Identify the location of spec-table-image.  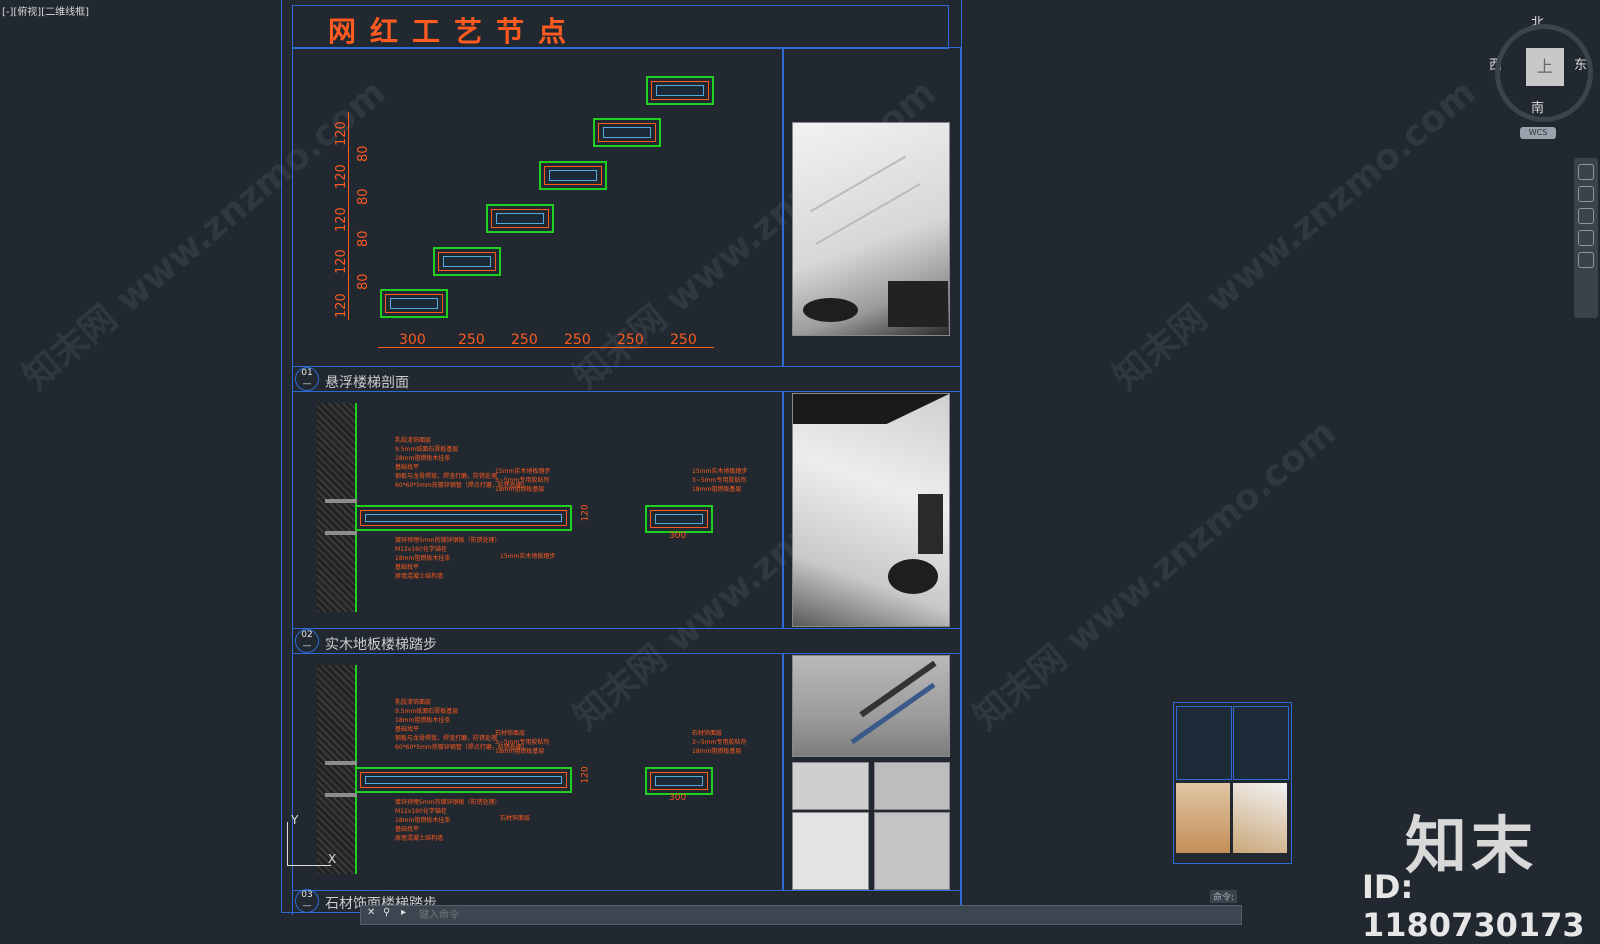
(830, 851).